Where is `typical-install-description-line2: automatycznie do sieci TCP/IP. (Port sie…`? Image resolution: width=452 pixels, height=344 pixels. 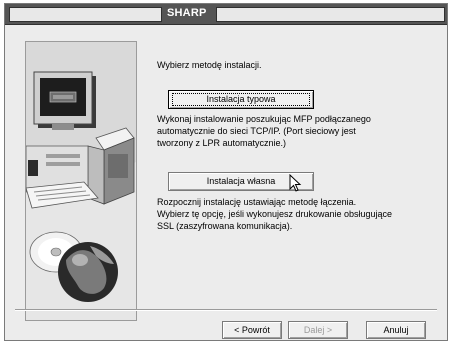
typical-install-description-line2: automatycznie do sieci TCP/IP. (Port sie… is located at coordinates (256, 131).